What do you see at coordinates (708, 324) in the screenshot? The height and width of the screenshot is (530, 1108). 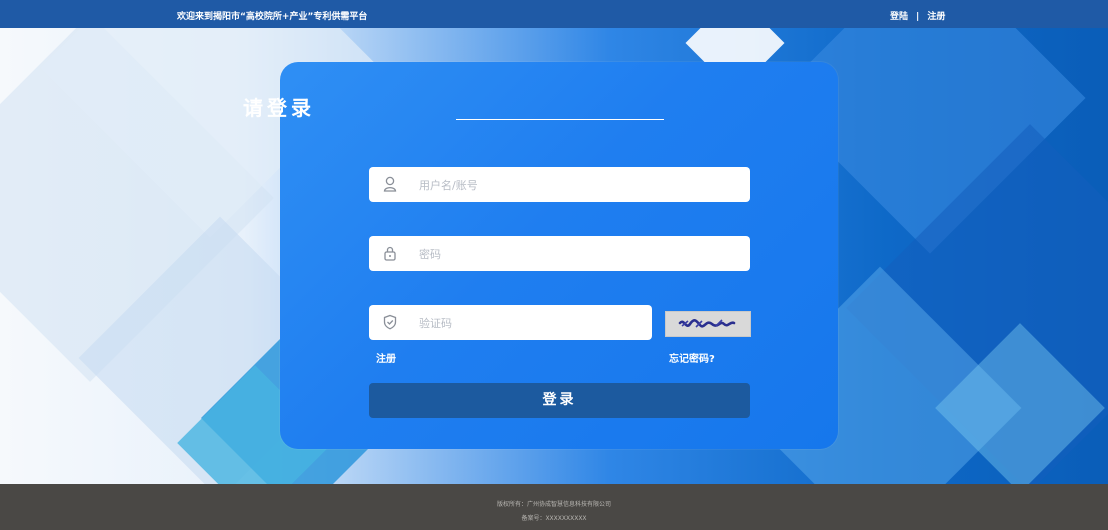 I see `captcha-image` at bounding box center [708, 324].